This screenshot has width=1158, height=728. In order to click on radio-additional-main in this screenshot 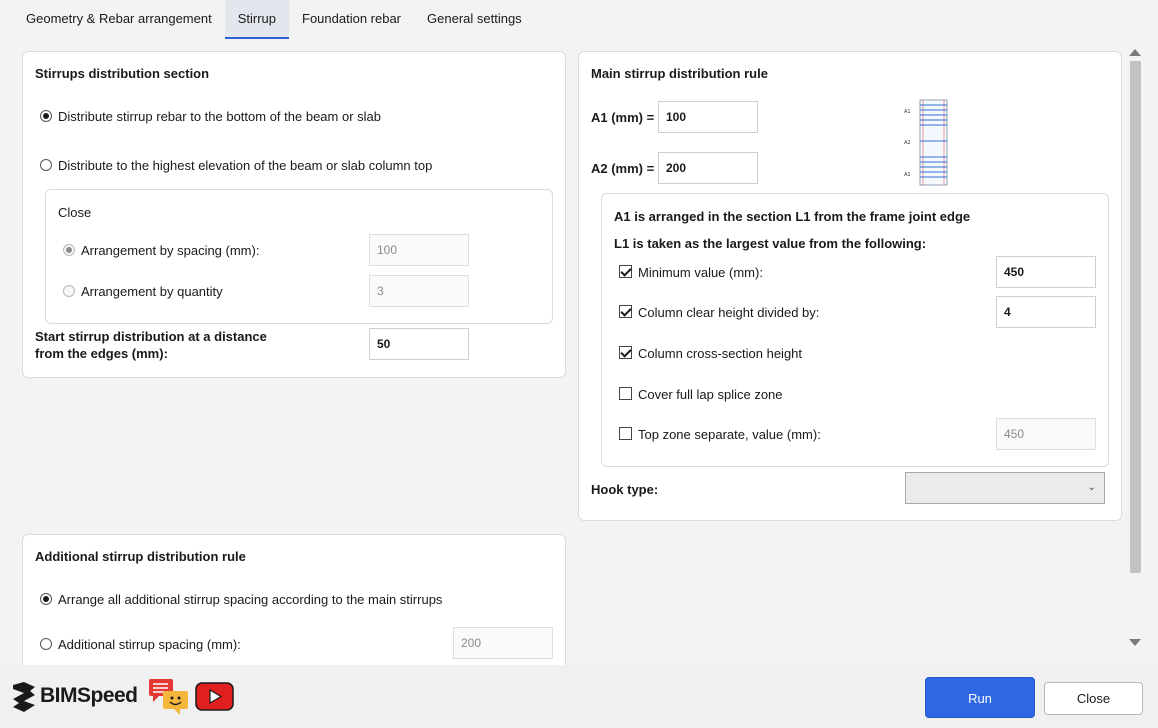, I will do `click(46, 599)`.